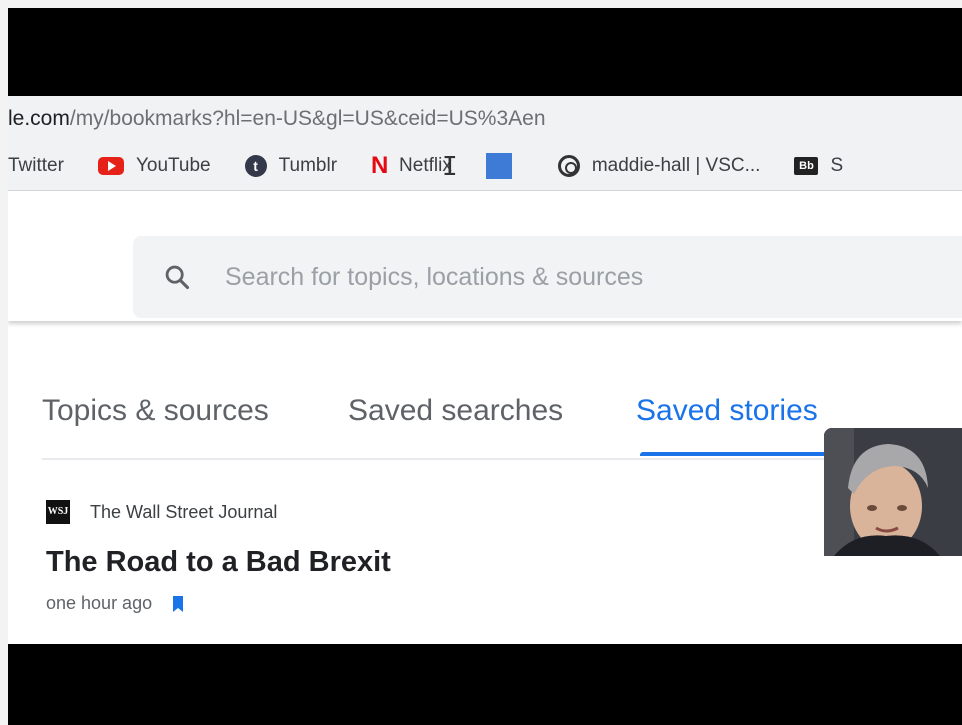  I want to click on search-box, so click(547, 277).